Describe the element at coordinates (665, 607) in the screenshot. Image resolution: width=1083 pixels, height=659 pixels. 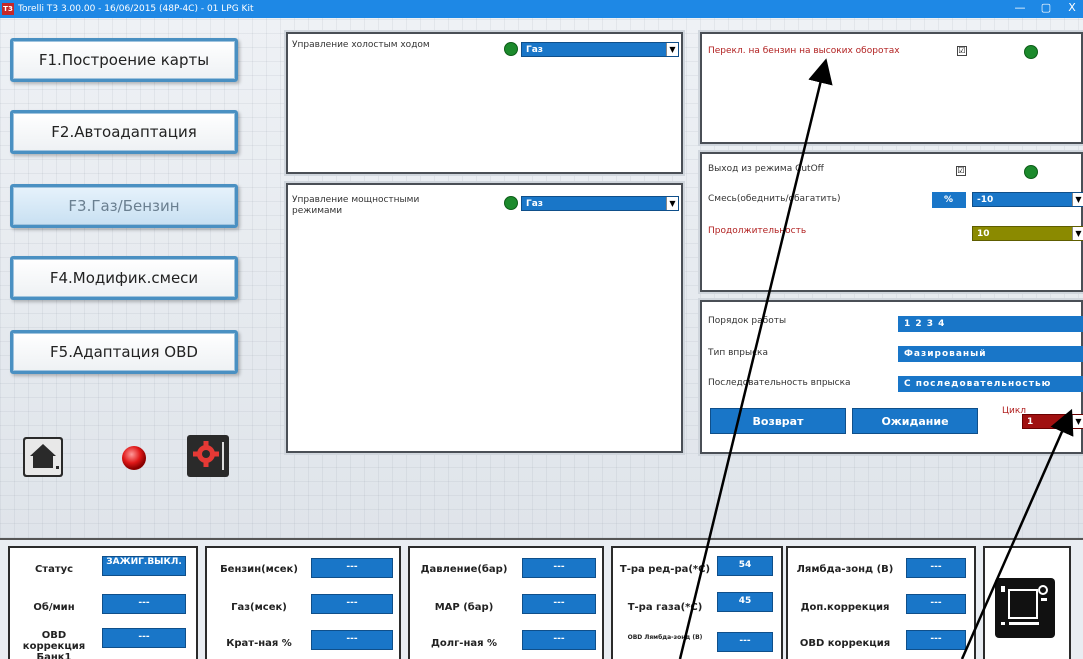
I see `gas-temp-label: Т-ра газа(*С)` at that location.